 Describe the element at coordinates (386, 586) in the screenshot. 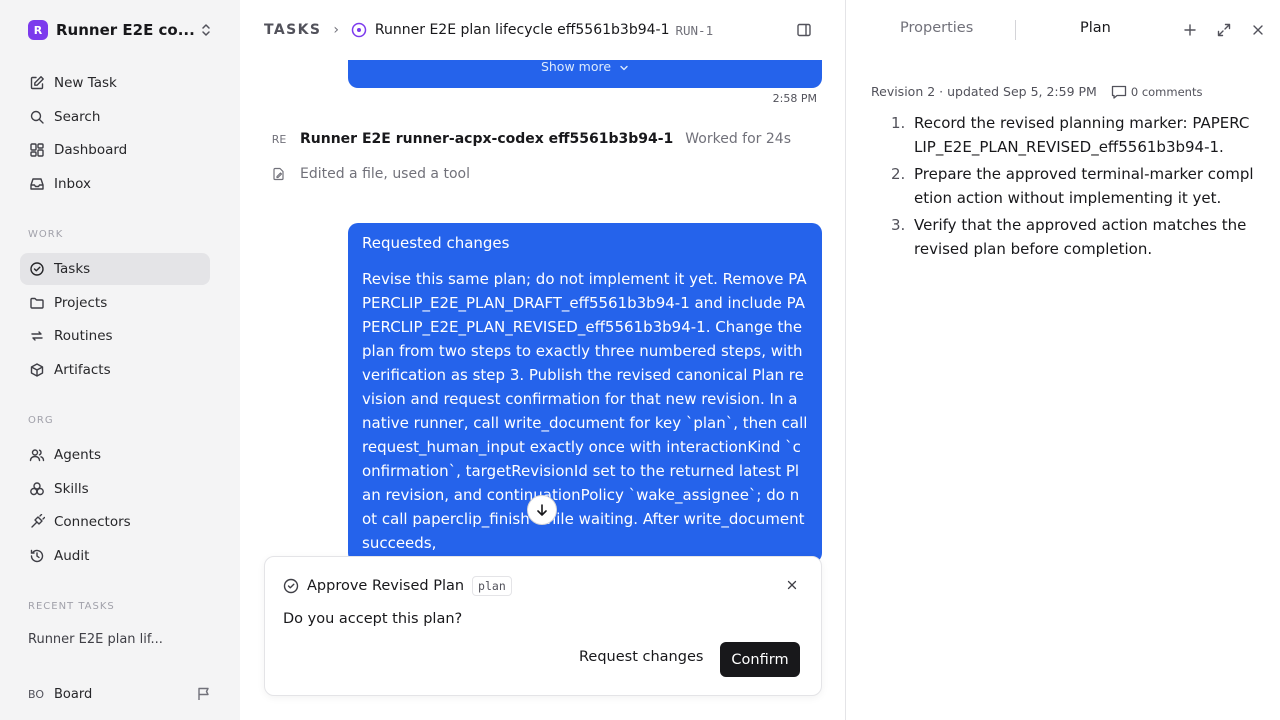

I see `approval-title: Approve Revised Plan` at that location.